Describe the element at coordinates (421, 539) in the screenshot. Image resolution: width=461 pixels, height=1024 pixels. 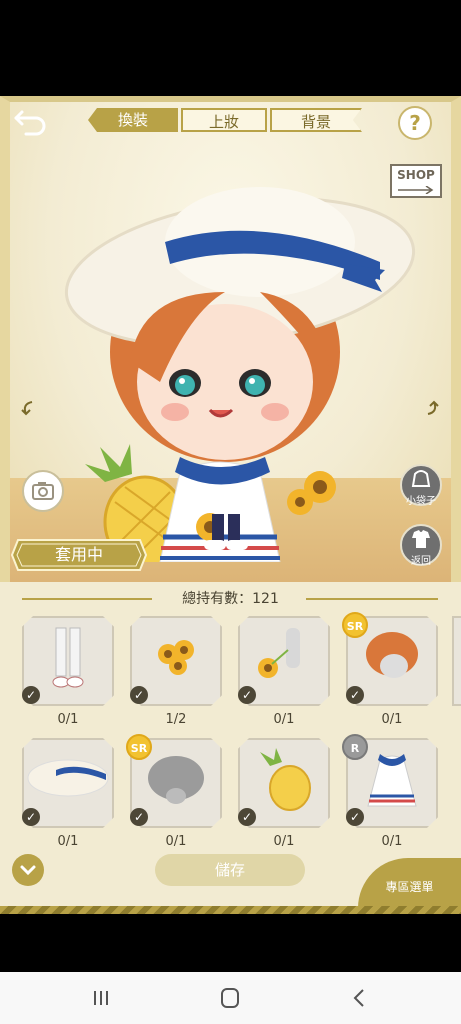
I see `shirt-icon` at that location.